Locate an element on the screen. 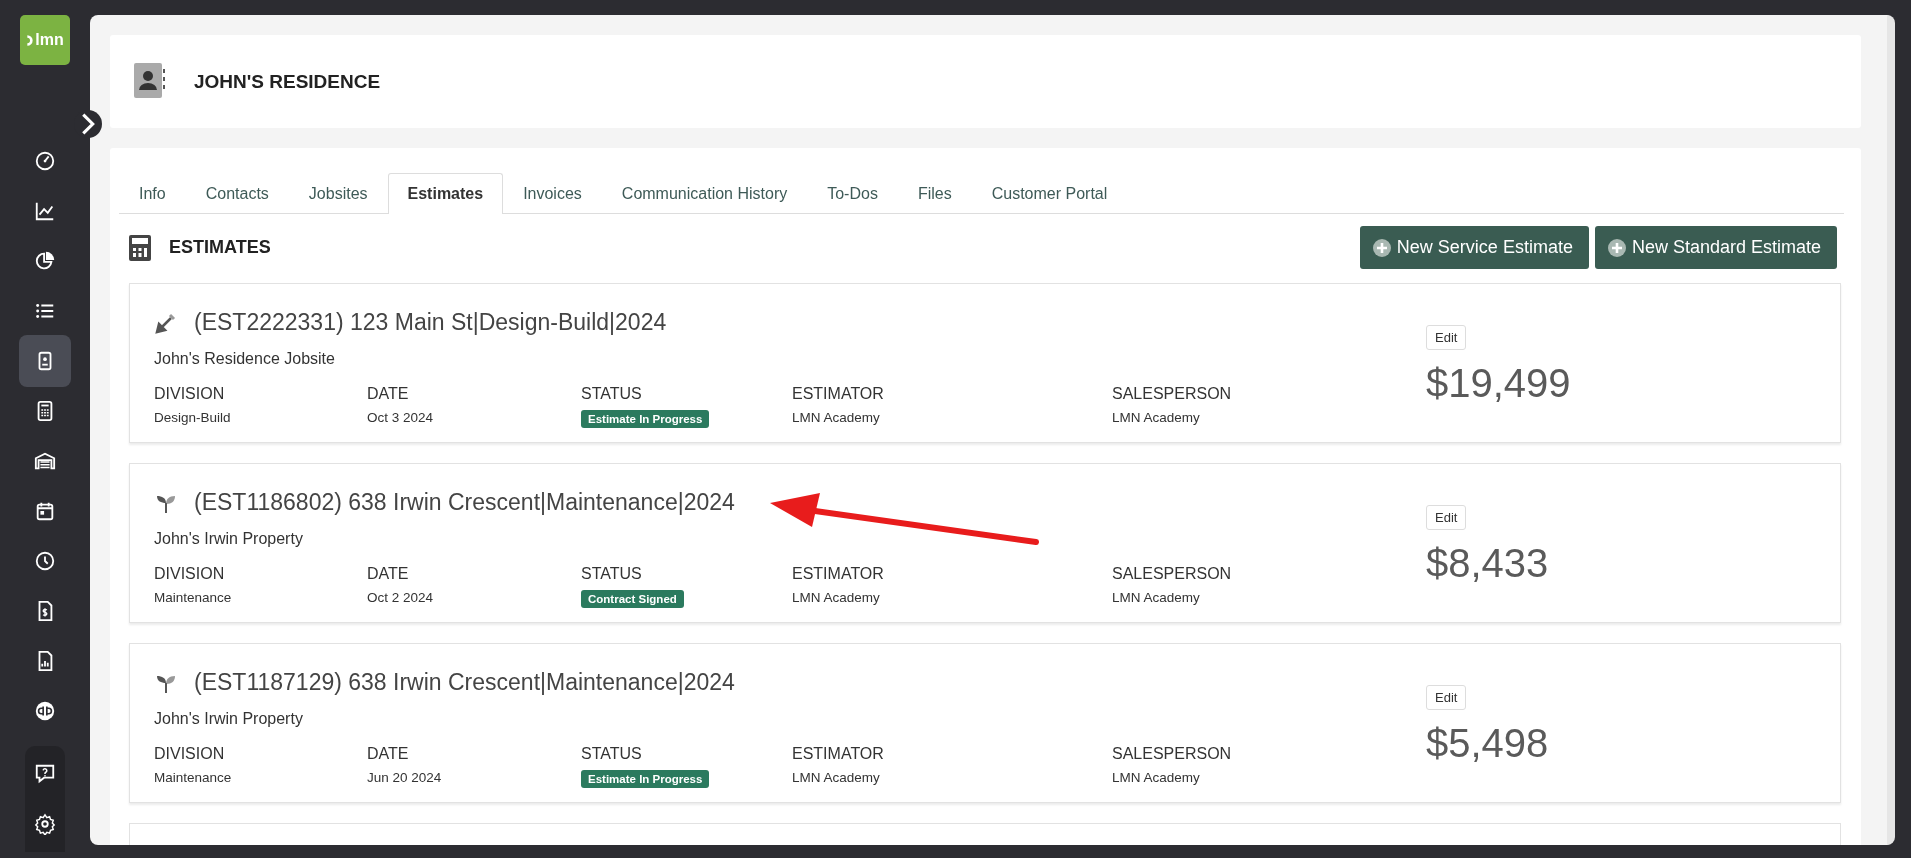 This screenshot has height=858, width=1911. estimate-total: $5,498 is located at coordinates (1487, 743).